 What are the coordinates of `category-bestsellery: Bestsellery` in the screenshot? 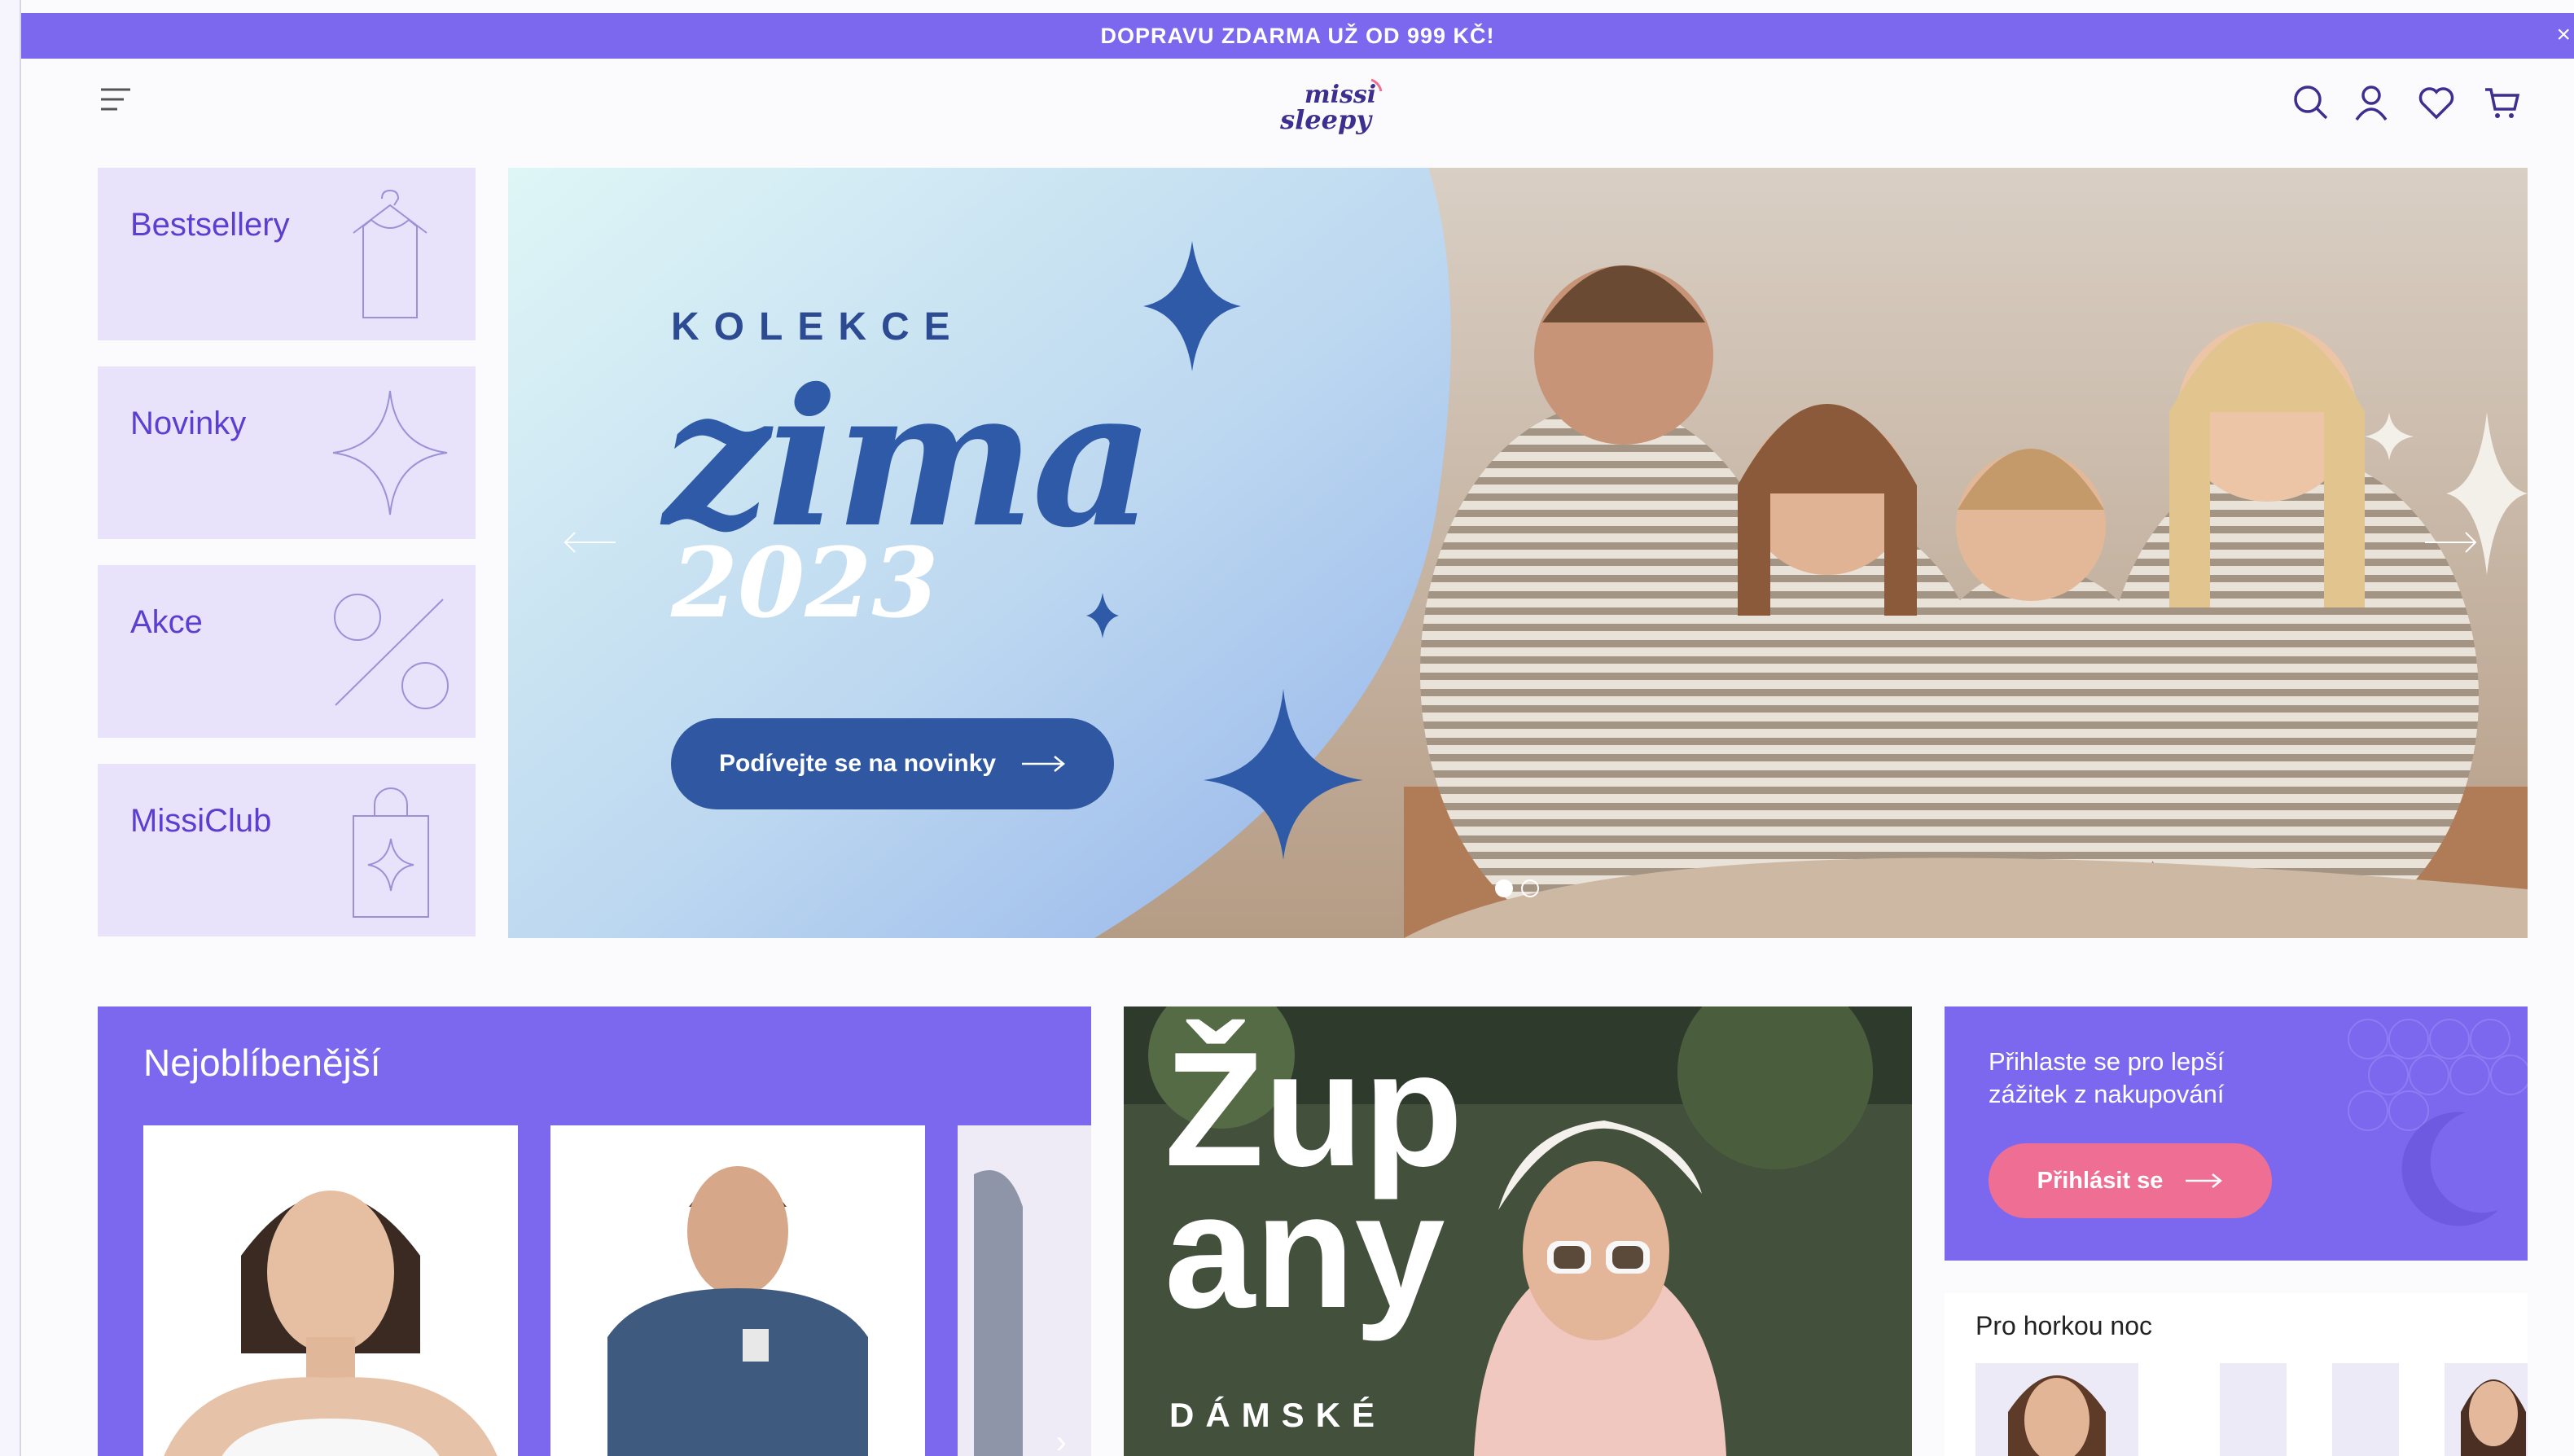 It's located at (287, 254).